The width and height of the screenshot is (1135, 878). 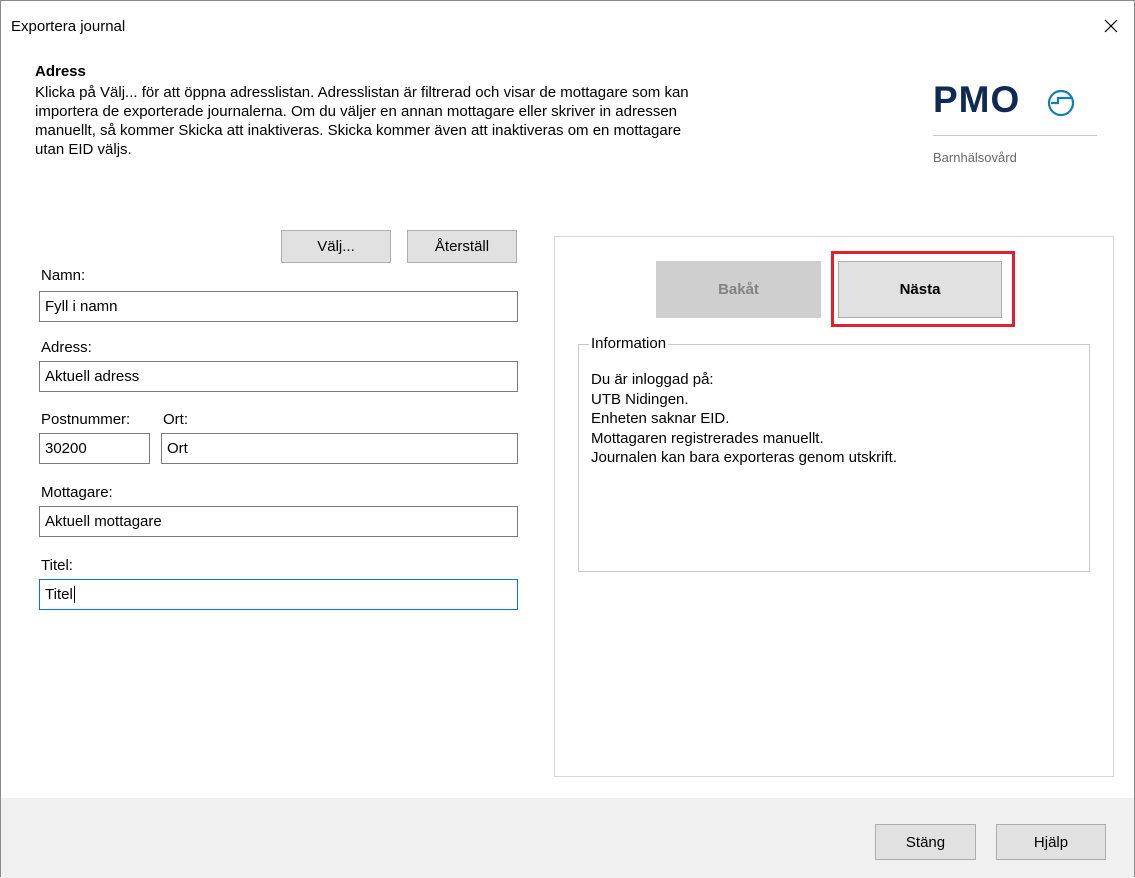 I want to click on title-label: Titel:, so click(x=57, y=565).